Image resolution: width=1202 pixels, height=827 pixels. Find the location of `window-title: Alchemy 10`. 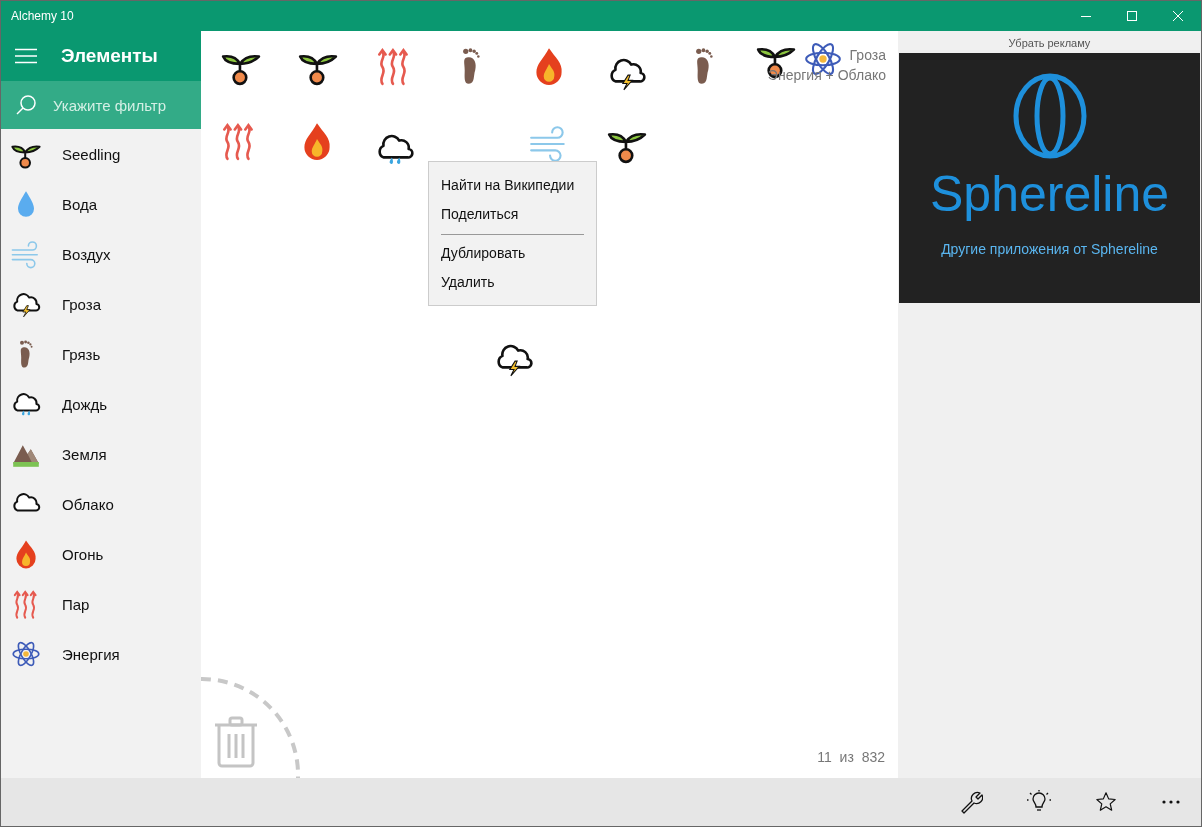

window-title: Alchemy 10 is located at coordinates (42, 16).